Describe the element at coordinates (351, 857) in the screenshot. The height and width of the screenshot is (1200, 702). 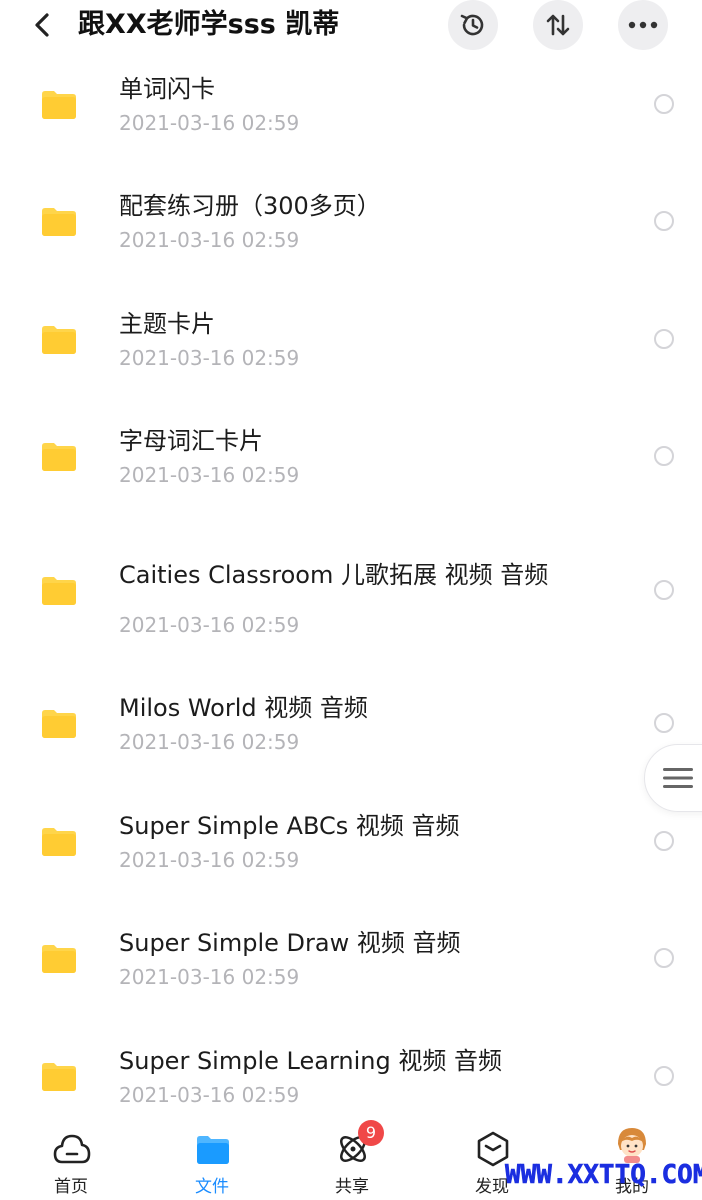
I see `file-row: Super Simple ABCs 视频 音频 2021-03-16 02:59` at that location.